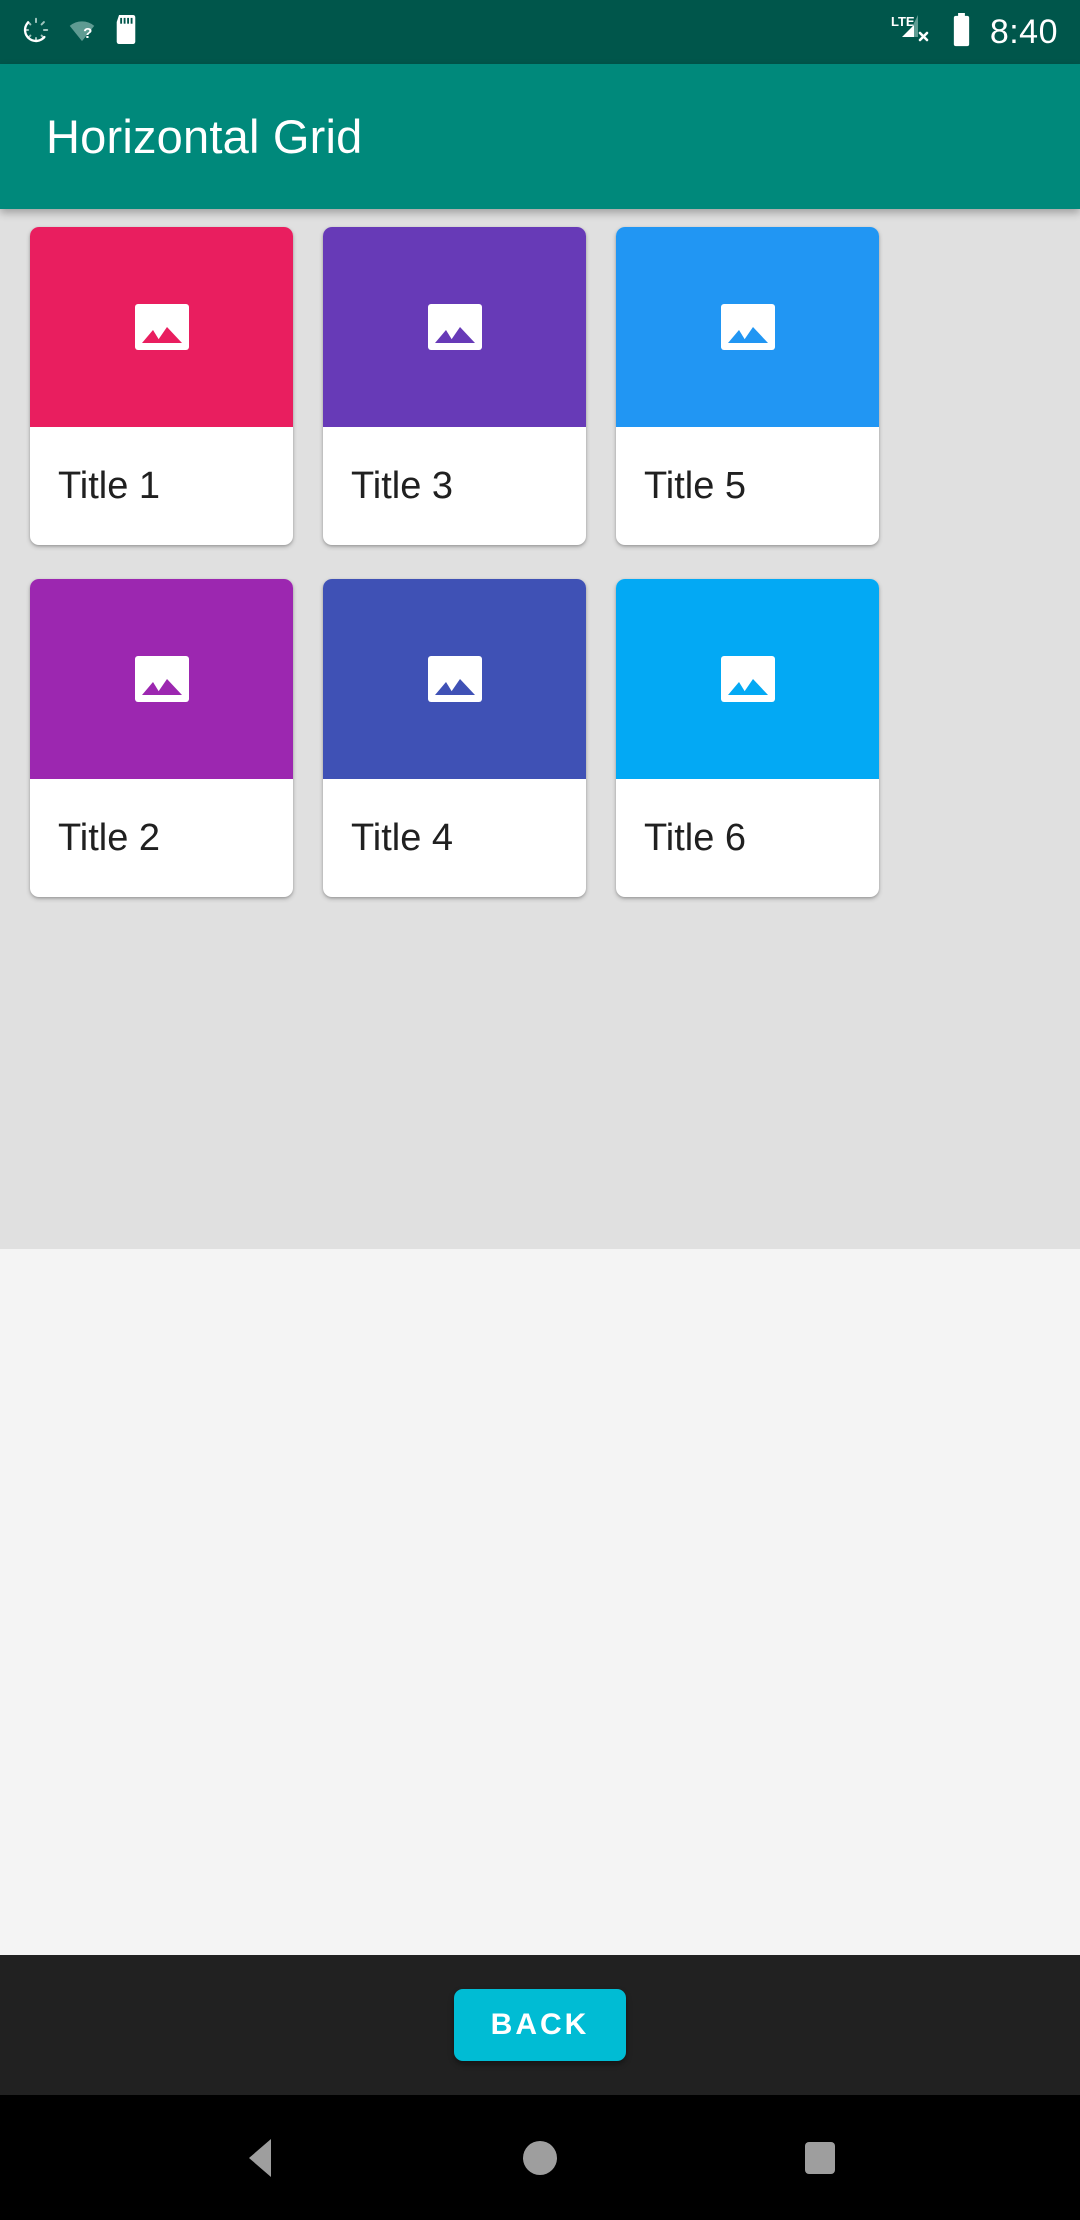  What do you see at coordinates (695, 485) in the screenshot?
I see `card-title: Title 5` at bounding box center [695, 485].